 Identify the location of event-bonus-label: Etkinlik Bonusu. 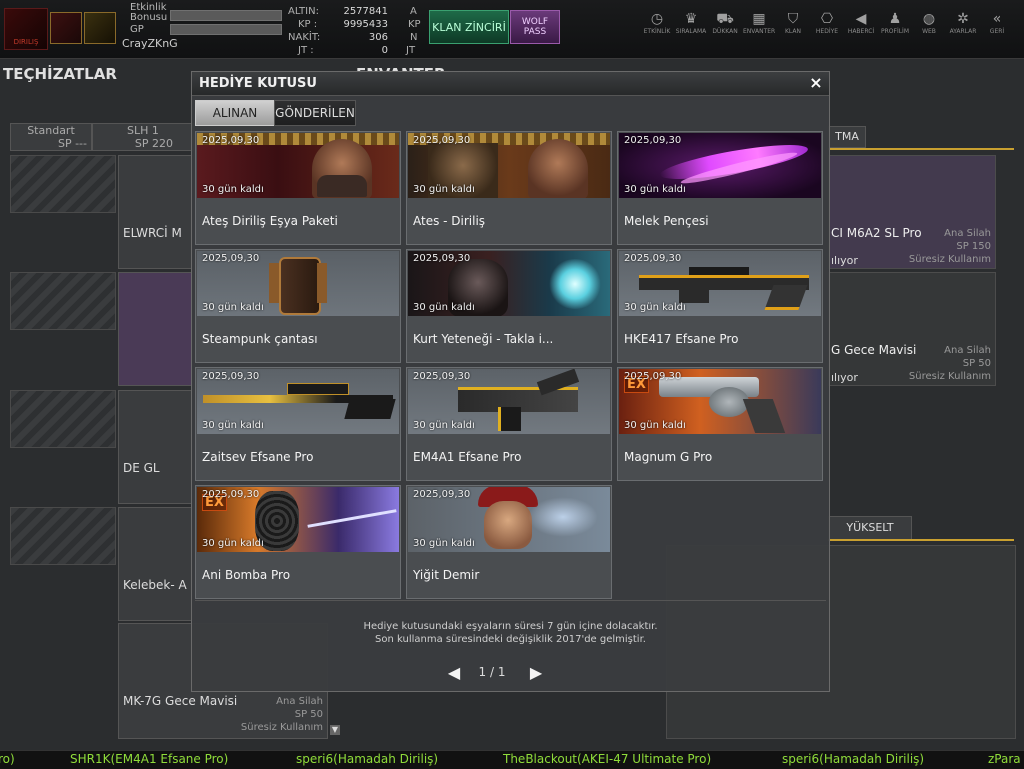
(149, 12).